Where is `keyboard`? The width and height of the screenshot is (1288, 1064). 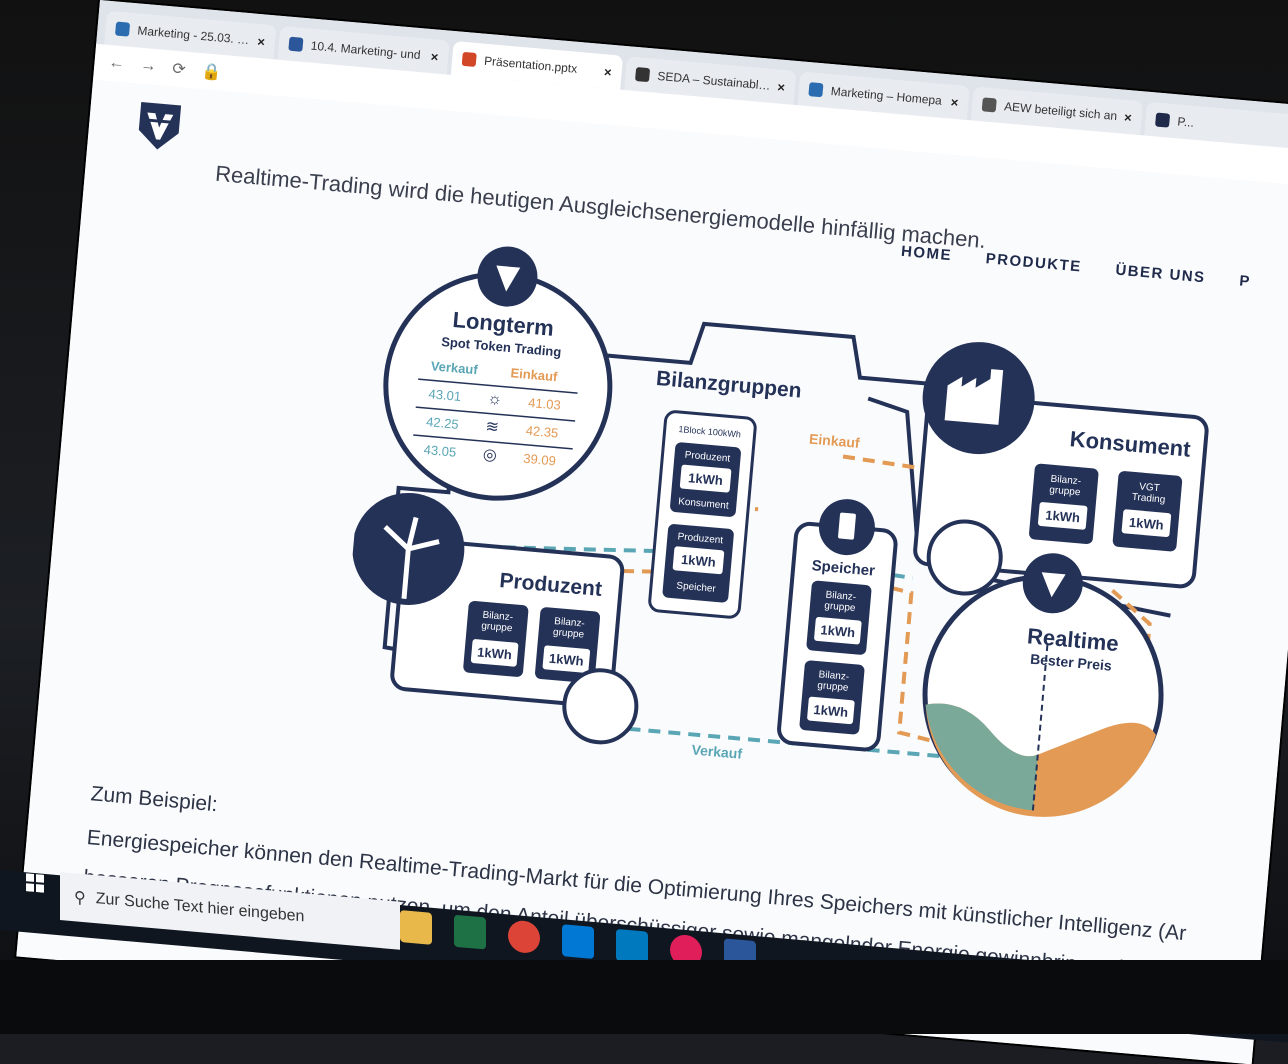
keyboard is located at coordinates (644, 997).